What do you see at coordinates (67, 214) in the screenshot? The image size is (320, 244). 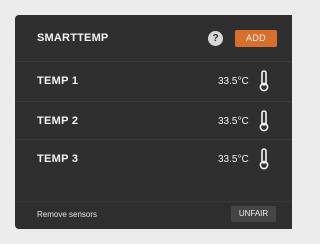 I see `remove-sensors-label: Remove sensors` at bounding box center [67, 214].